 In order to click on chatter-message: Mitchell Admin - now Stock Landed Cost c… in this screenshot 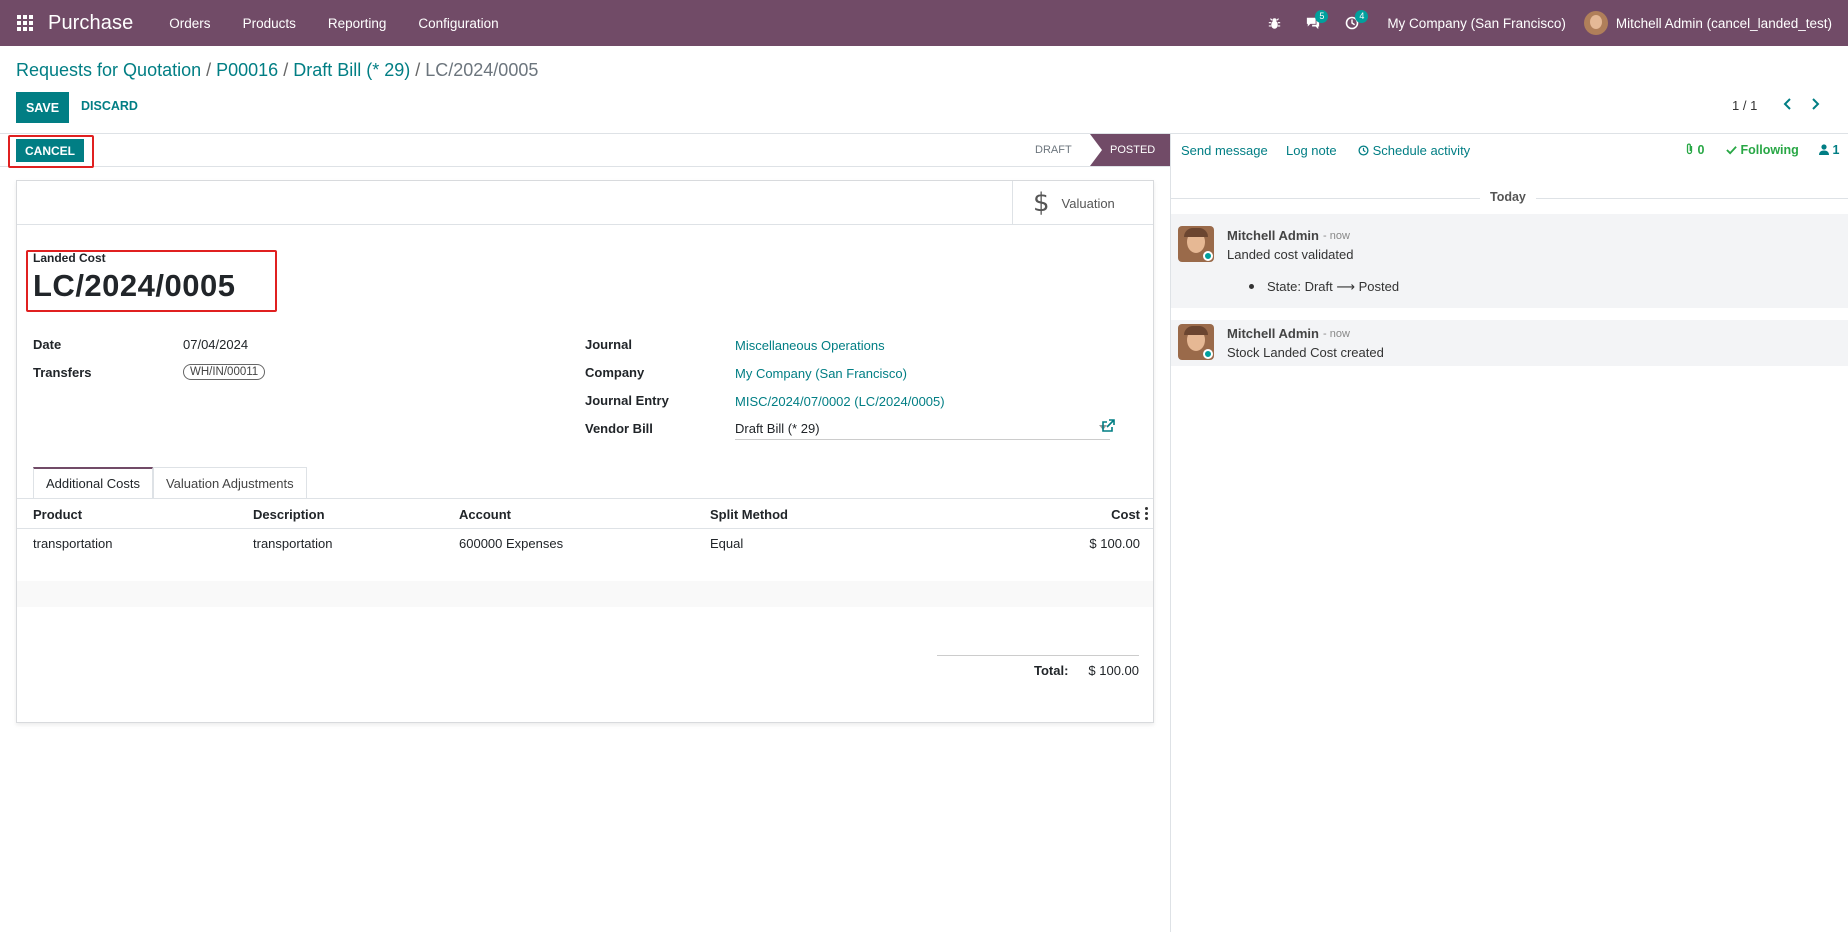, I will do `click(1509, 343)`.